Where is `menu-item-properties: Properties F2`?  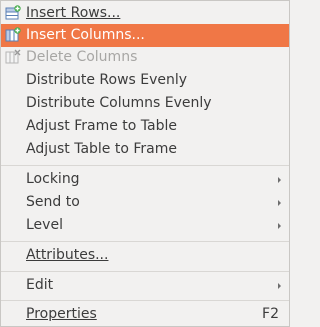 menu-item-properties: Properties F2 is located at coordinates (145, 314).